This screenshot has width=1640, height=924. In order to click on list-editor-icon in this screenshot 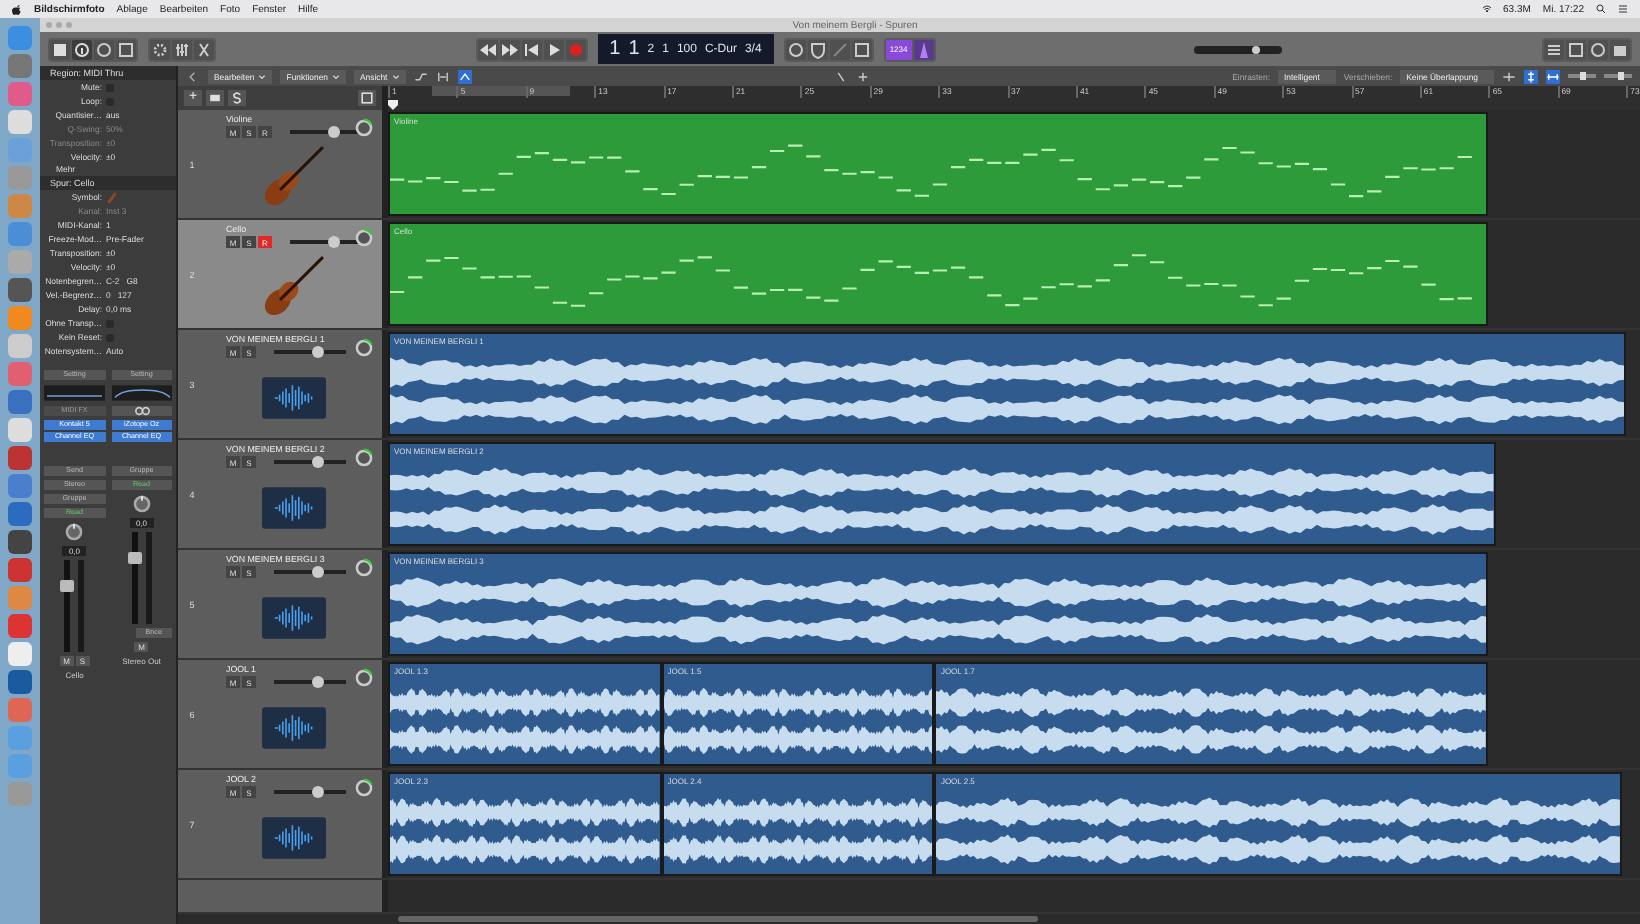, I will do `click(1554, 49)`.